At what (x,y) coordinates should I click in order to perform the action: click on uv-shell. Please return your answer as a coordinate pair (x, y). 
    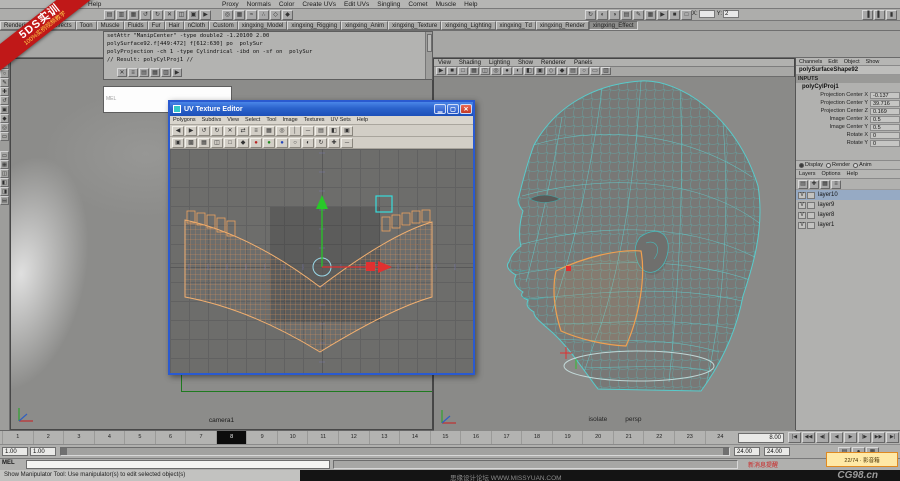
    Looking at the image, I should click on (308, 281).